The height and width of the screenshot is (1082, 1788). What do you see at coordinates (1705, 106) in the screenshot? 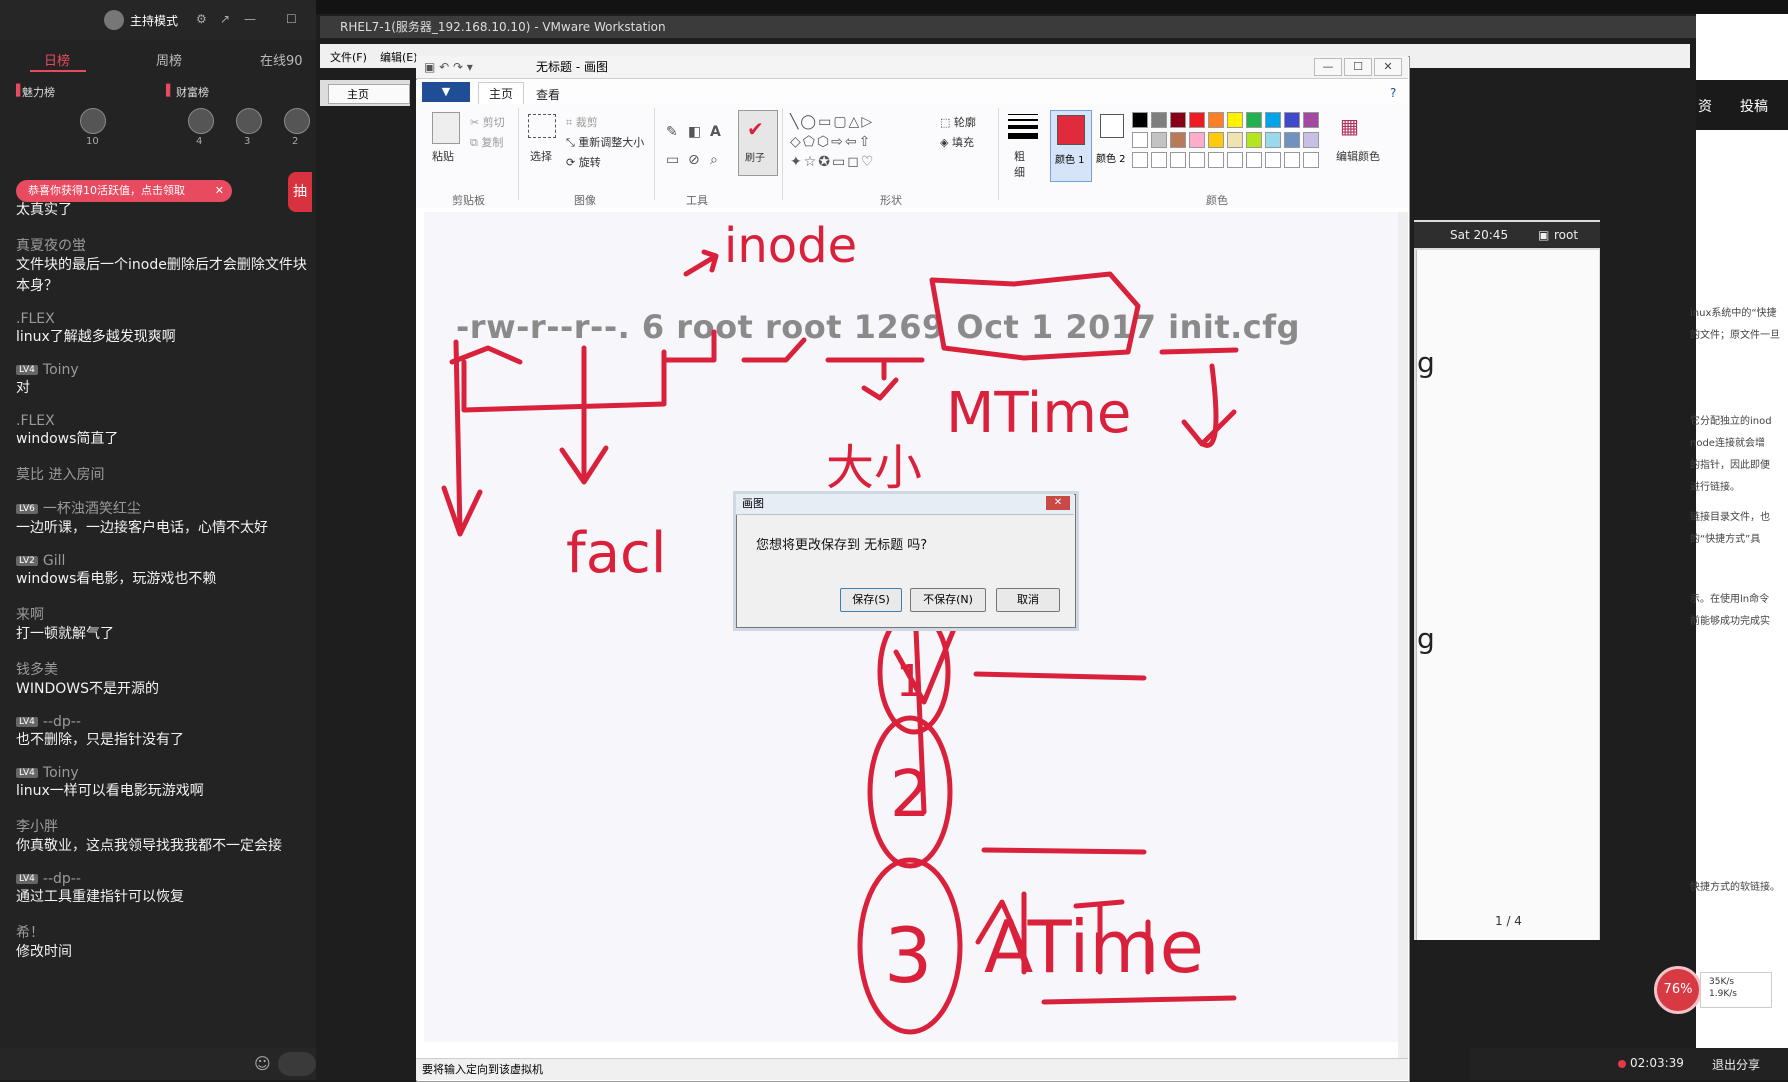
I see `header-item: 资` at bounding box center [1705, 106].